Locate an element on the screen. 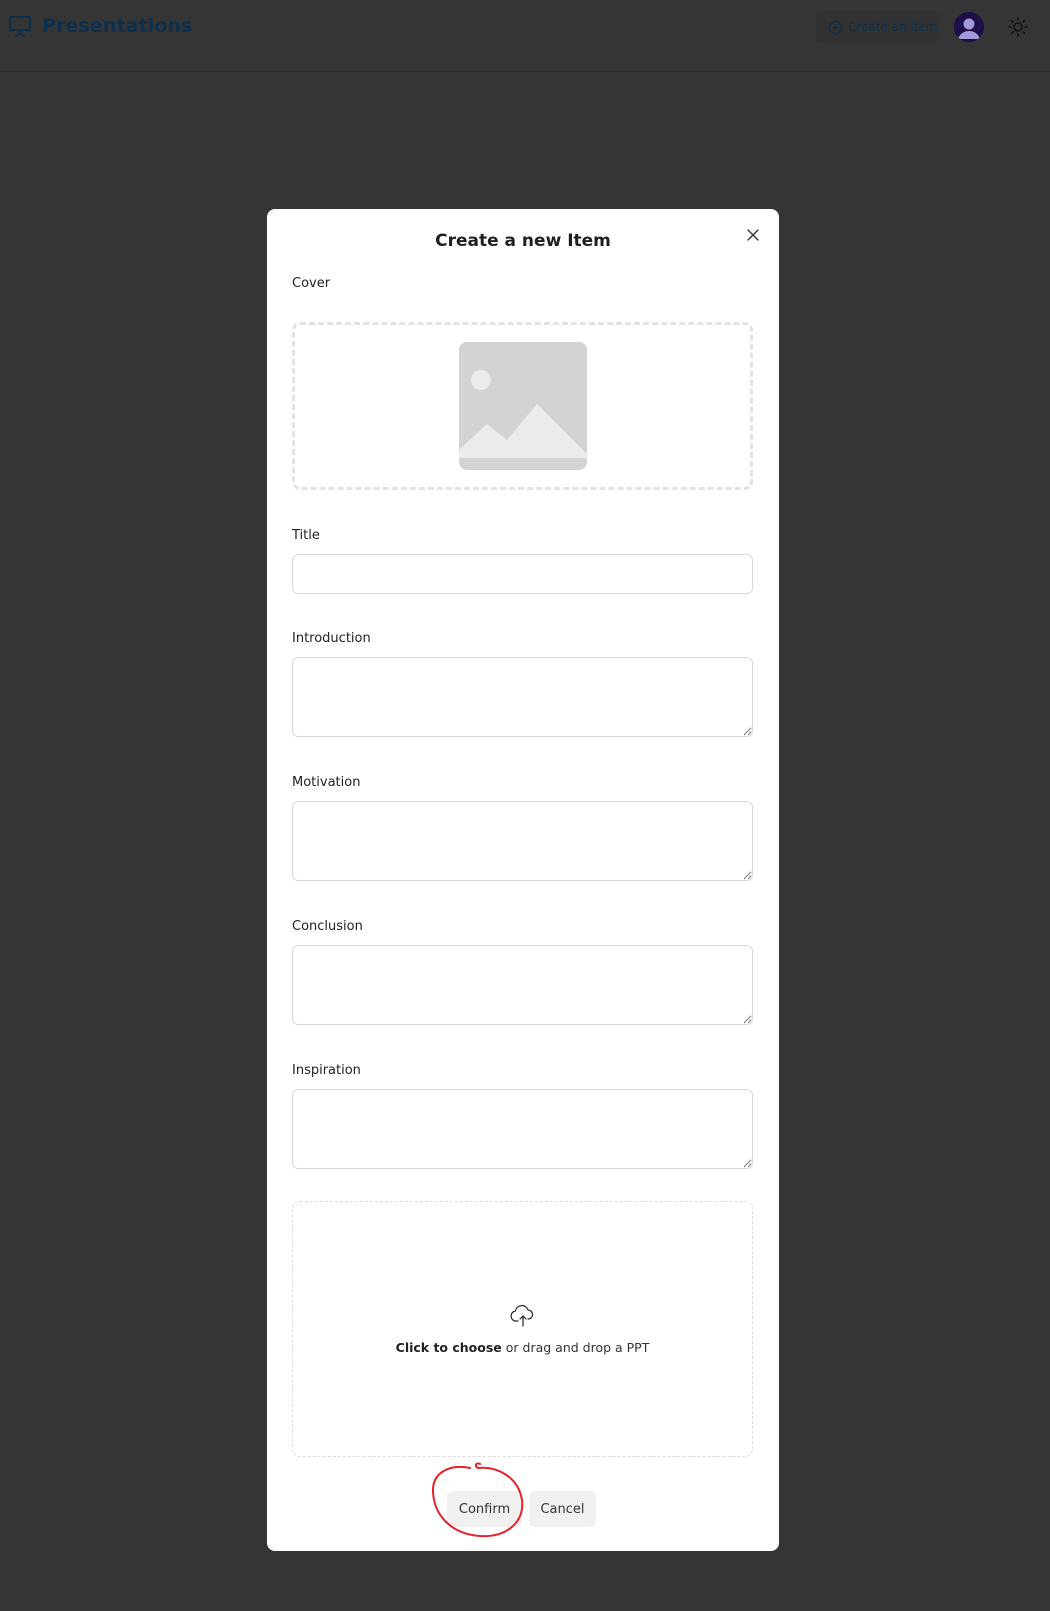  motivation-label: Motivation is located at coordinates (326, 782).